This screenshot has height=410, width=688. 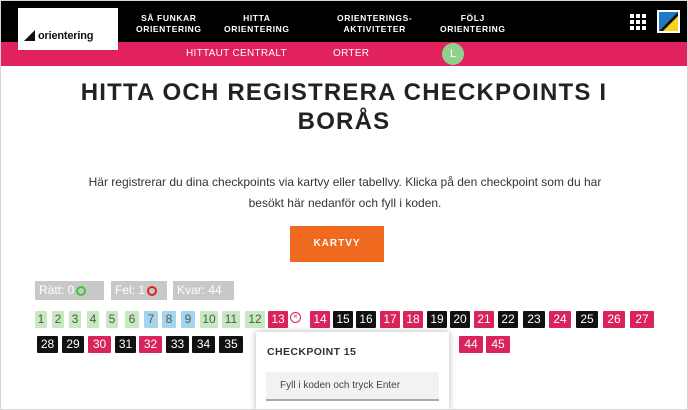 What do you see at coordinates (209, 319) in the screenshot?
I see `checkpoint-10: 10` at bounding box center [209, 319].